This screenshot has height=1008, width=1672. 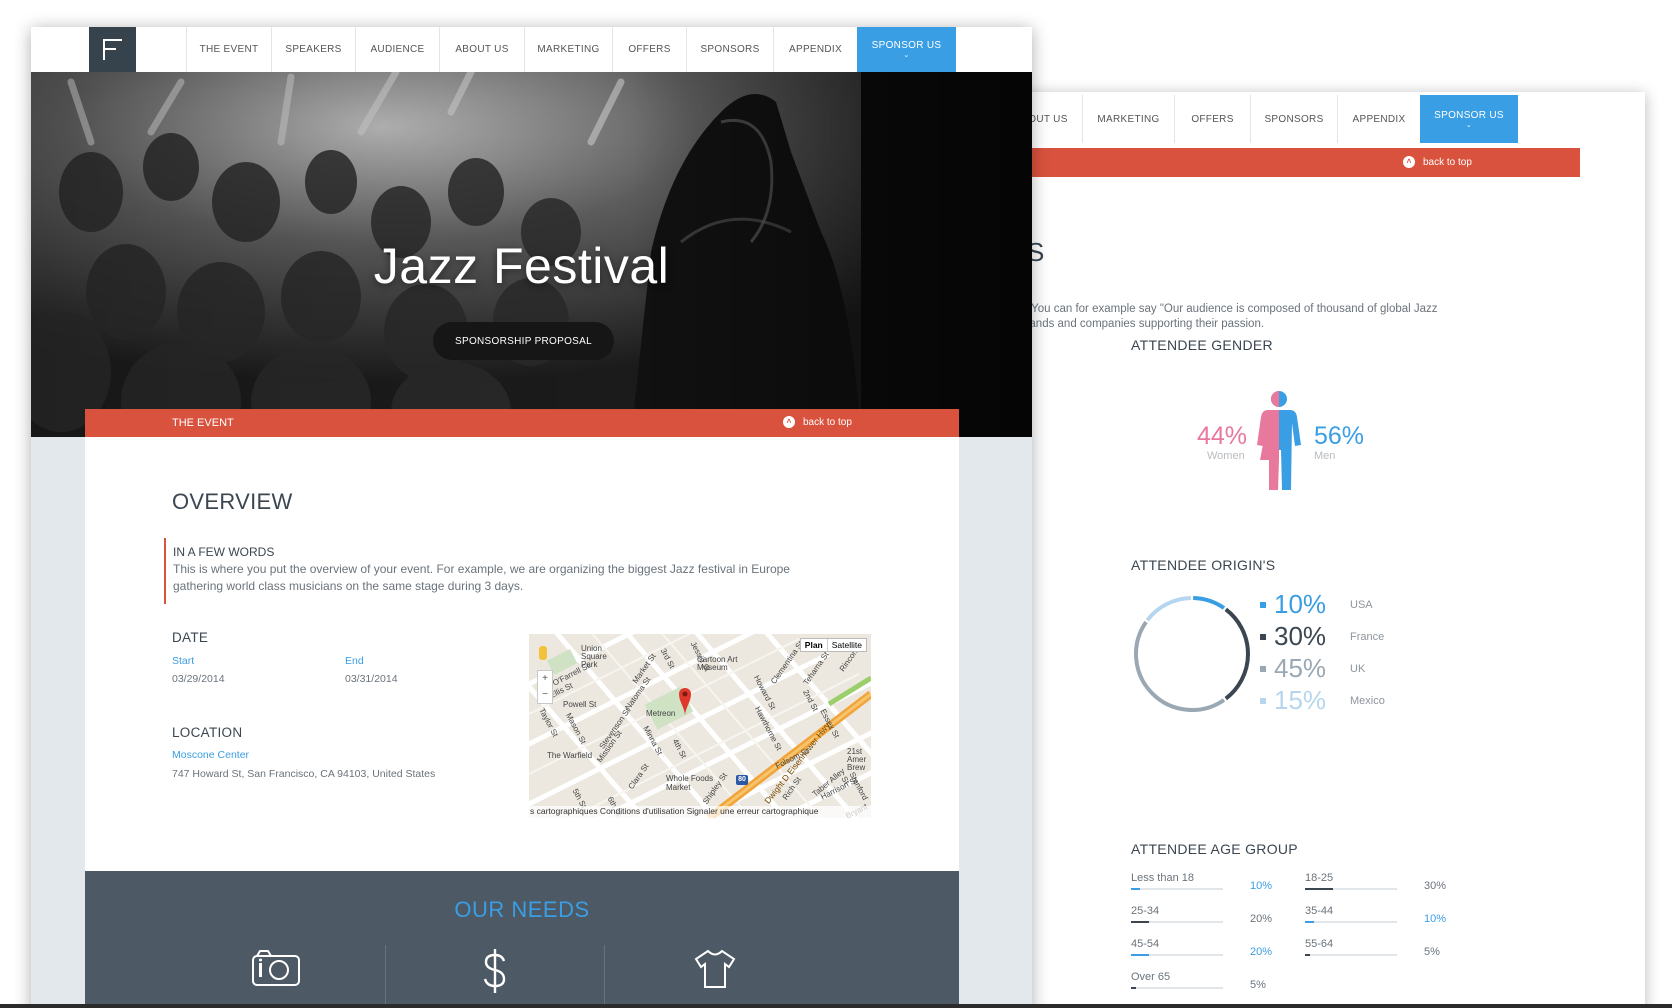 What do you see at coordinates (1319, 911) in the screenshot?
I see `age-label: 35-44` at bounding box center [1319, 911].